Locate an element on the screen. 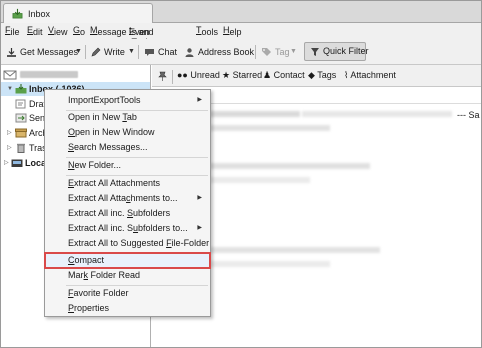 This screenshot has width=482, height=348. write-dropdown: ▼ is located at coordinates (131, 52).